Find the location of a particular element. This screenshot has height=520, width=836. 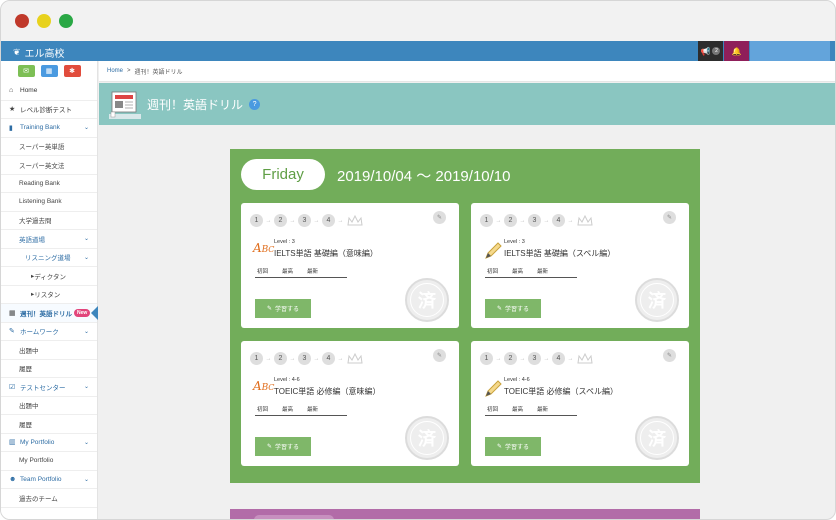

abc-icon: ABC is located at coordinates (264, 386).